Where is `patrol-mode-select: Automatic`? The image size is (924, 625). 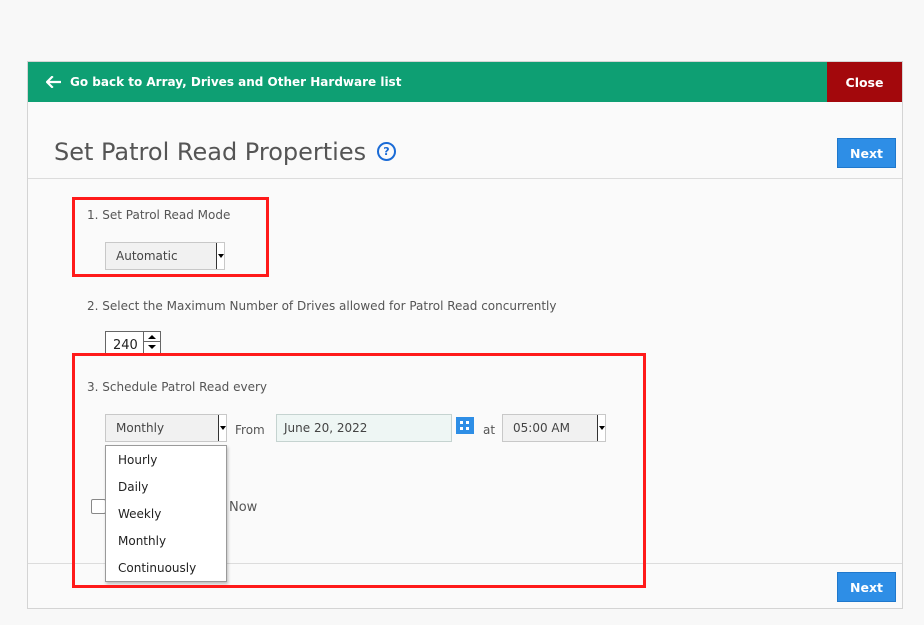 patrol-mode-select: Automatic is located at coordinates (165, 256).